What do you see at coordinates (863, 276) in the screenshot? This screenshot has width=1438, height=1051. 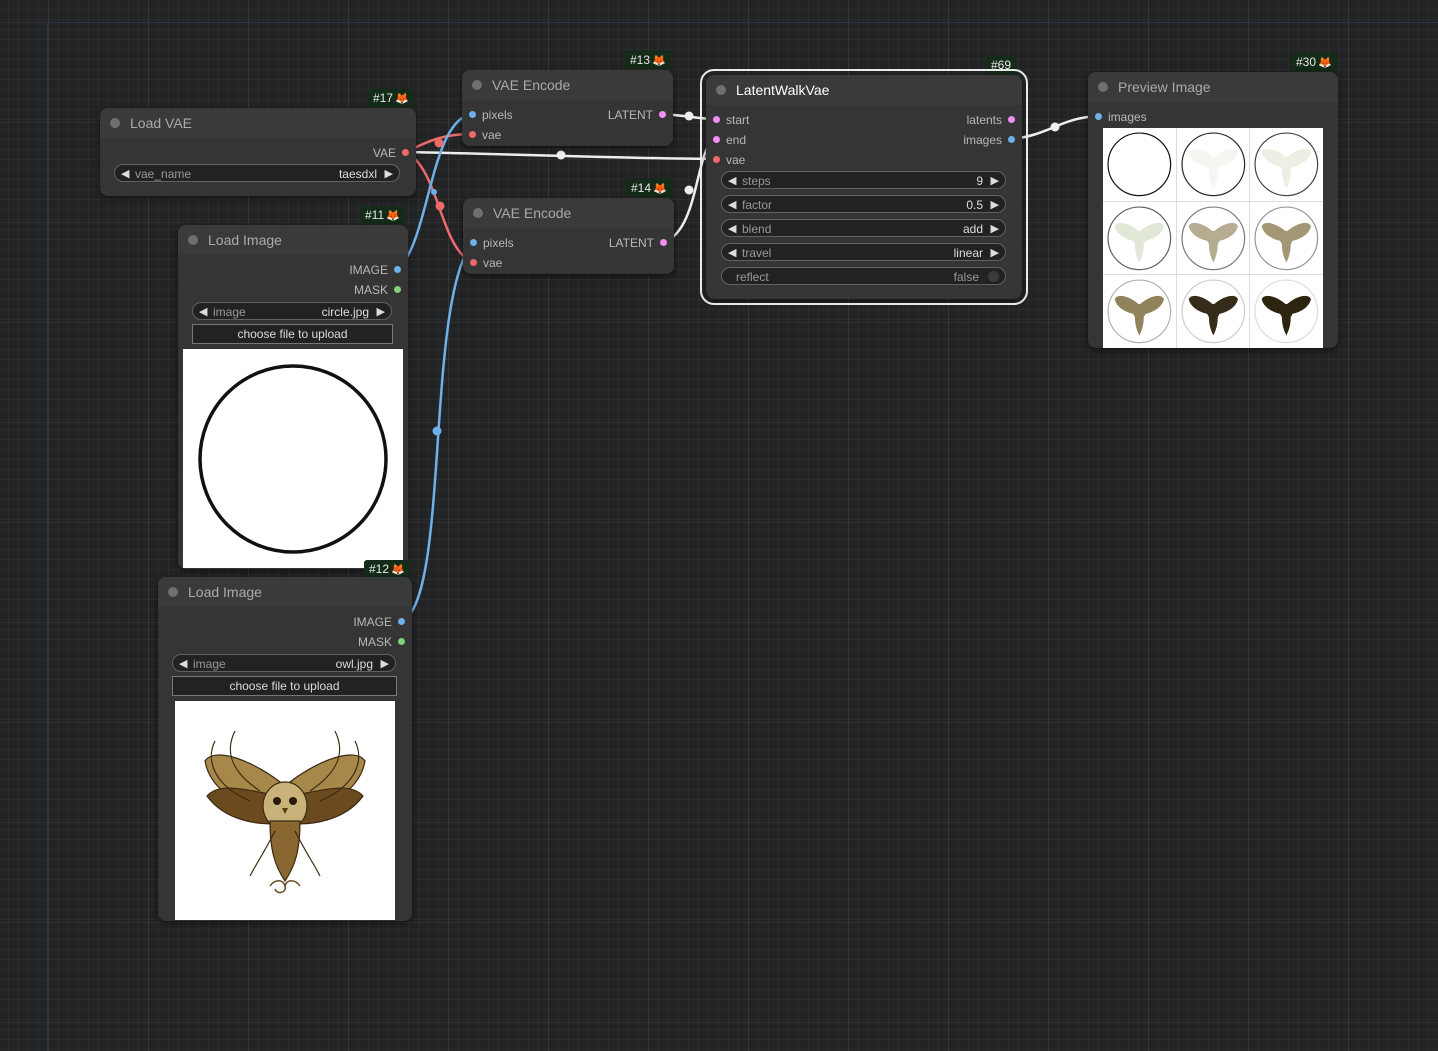 I see `toggle-reflect: reflect false` at bounding box center [863, 276].